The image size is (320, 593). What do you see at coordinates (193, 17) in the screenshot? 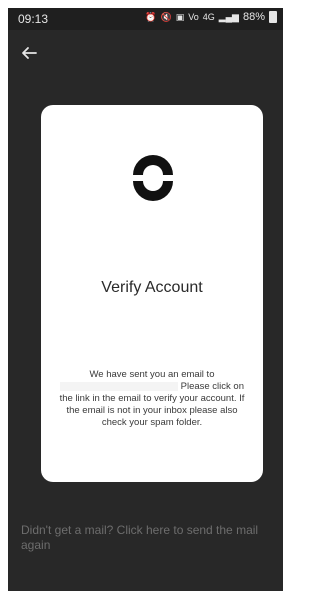
I see `volte-icon: Vo` at bounding box center [193, 17].